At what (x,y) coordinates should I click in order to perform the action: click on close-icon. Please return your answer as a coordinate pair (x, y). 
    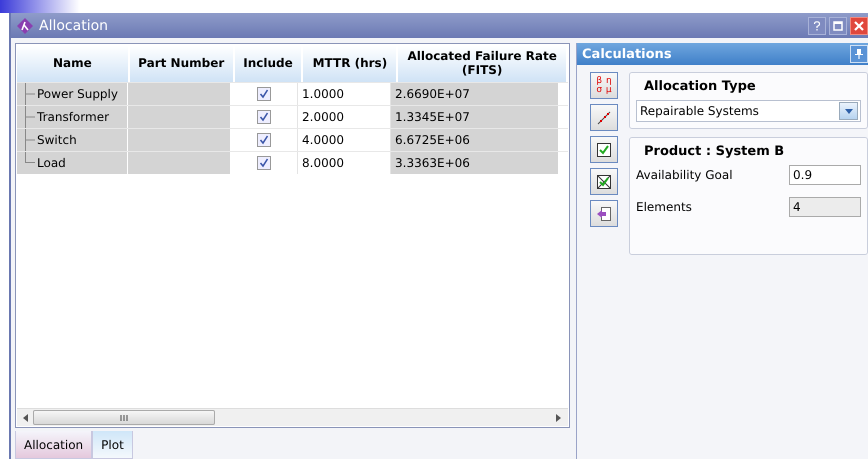
    Looking at the image, I should click on (859, 25).